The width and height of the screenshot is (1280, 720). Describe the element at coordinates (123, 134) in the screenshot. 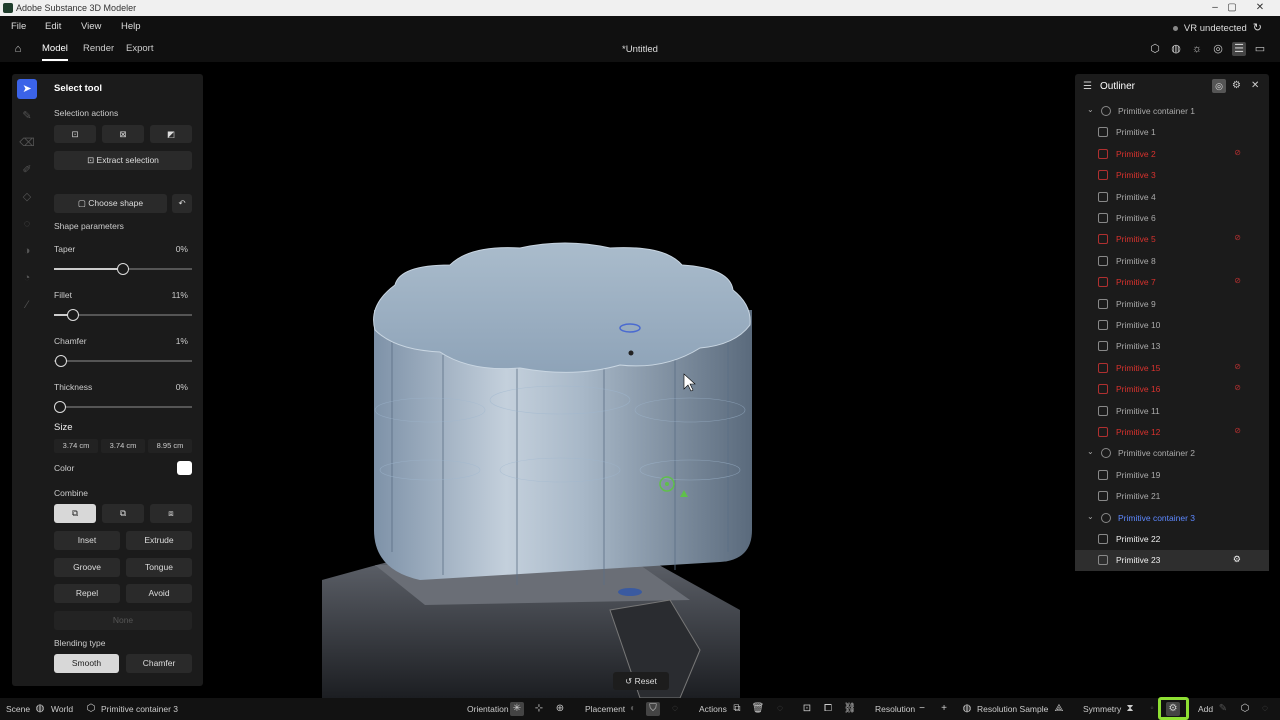

I see `deselect-button: ⊠` at that location.